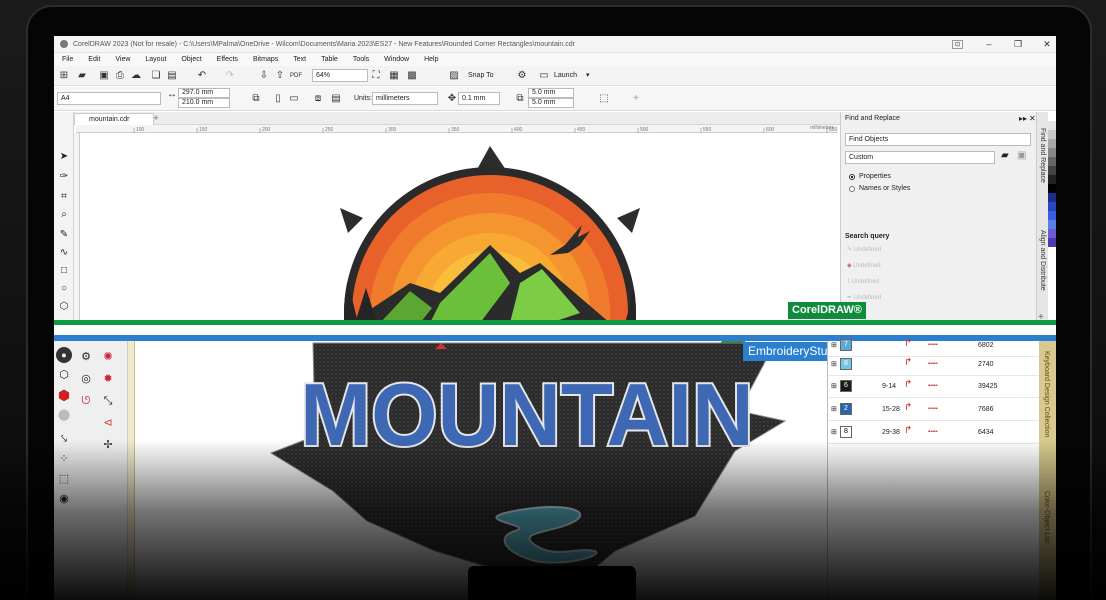  Describe the element at coordinates (109, 98) in the screenshot. I see `page-size-select: A4` at that location.